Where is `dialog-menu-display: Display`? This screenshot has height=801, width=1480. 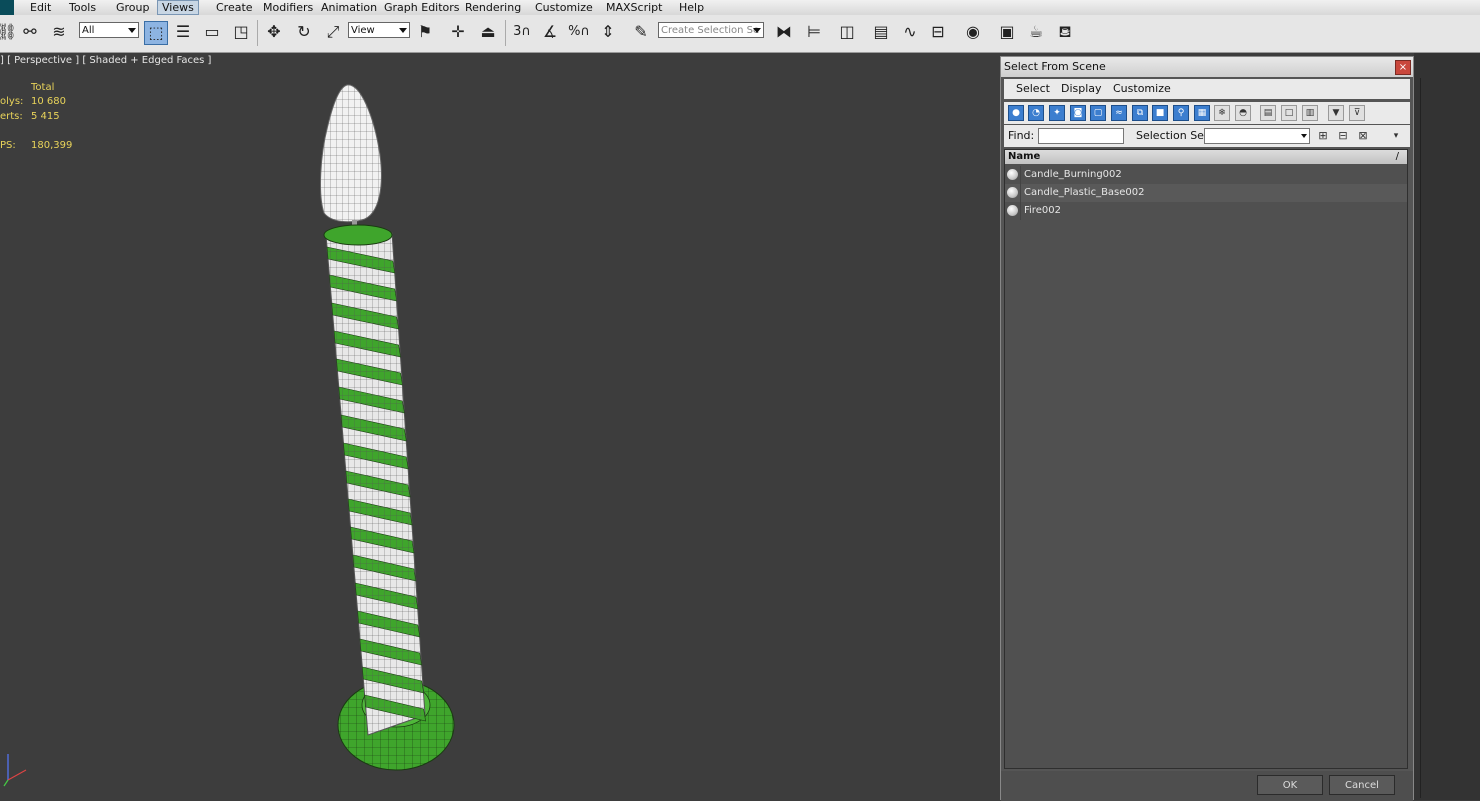
dialog-menu-display: Display is located at coordinates (1081, 89).